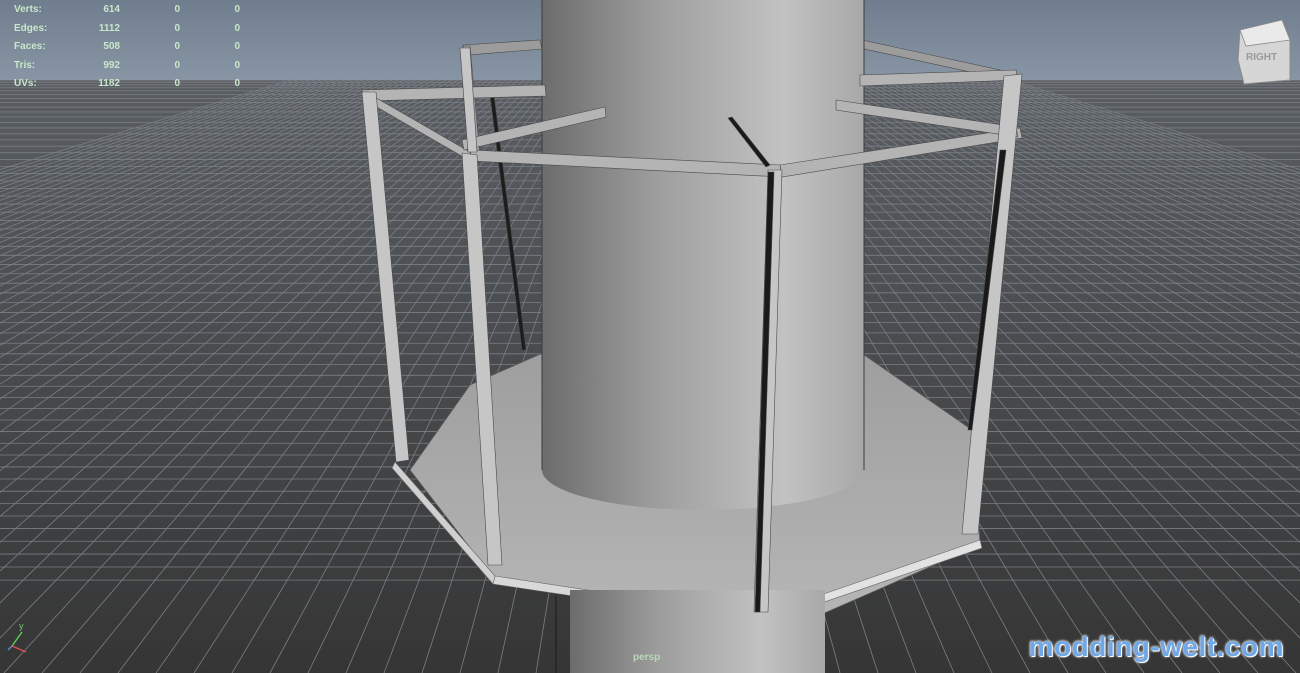 The image size is (1300, 673). I want to click on hud-row-tris: Tris: 992 0 0, so click(127, 66).